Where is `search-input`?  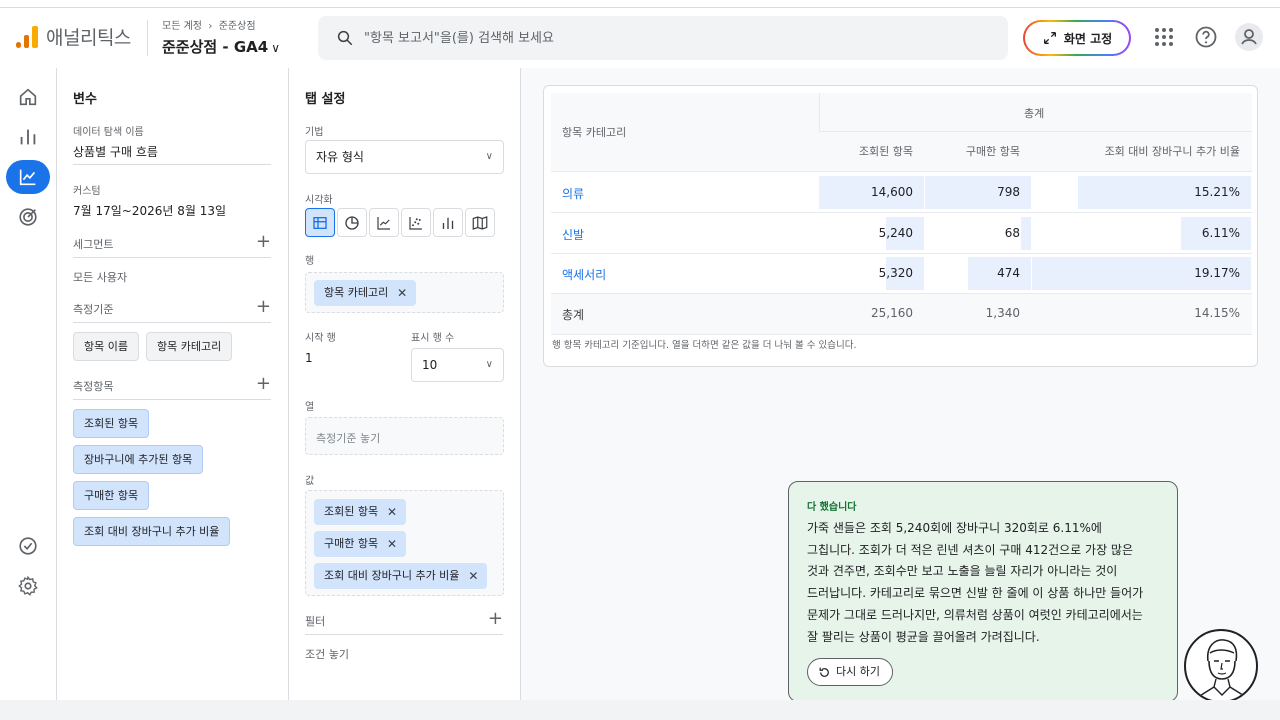
search-input is located at coordinates (674, 38).